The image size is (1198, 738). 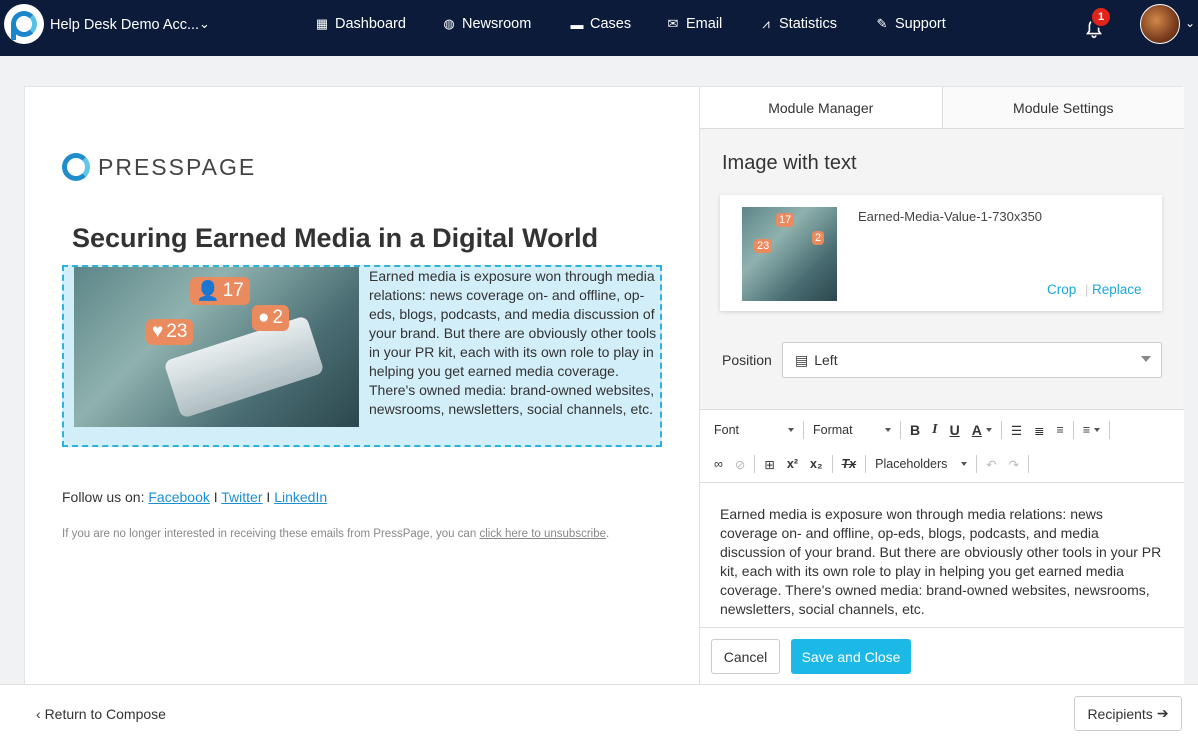 I want to click on bulleted-list-icon: ☰, so click(x=1016, y=430).